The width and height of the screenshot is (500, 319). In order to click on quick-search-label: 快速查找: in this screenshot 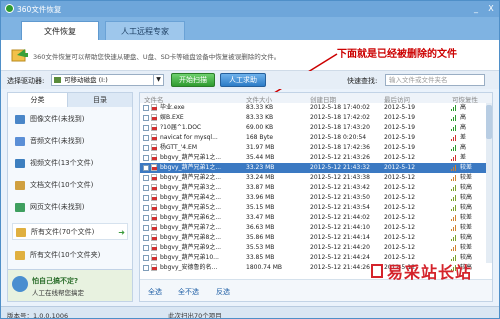, I will do `click(362, 81)`.